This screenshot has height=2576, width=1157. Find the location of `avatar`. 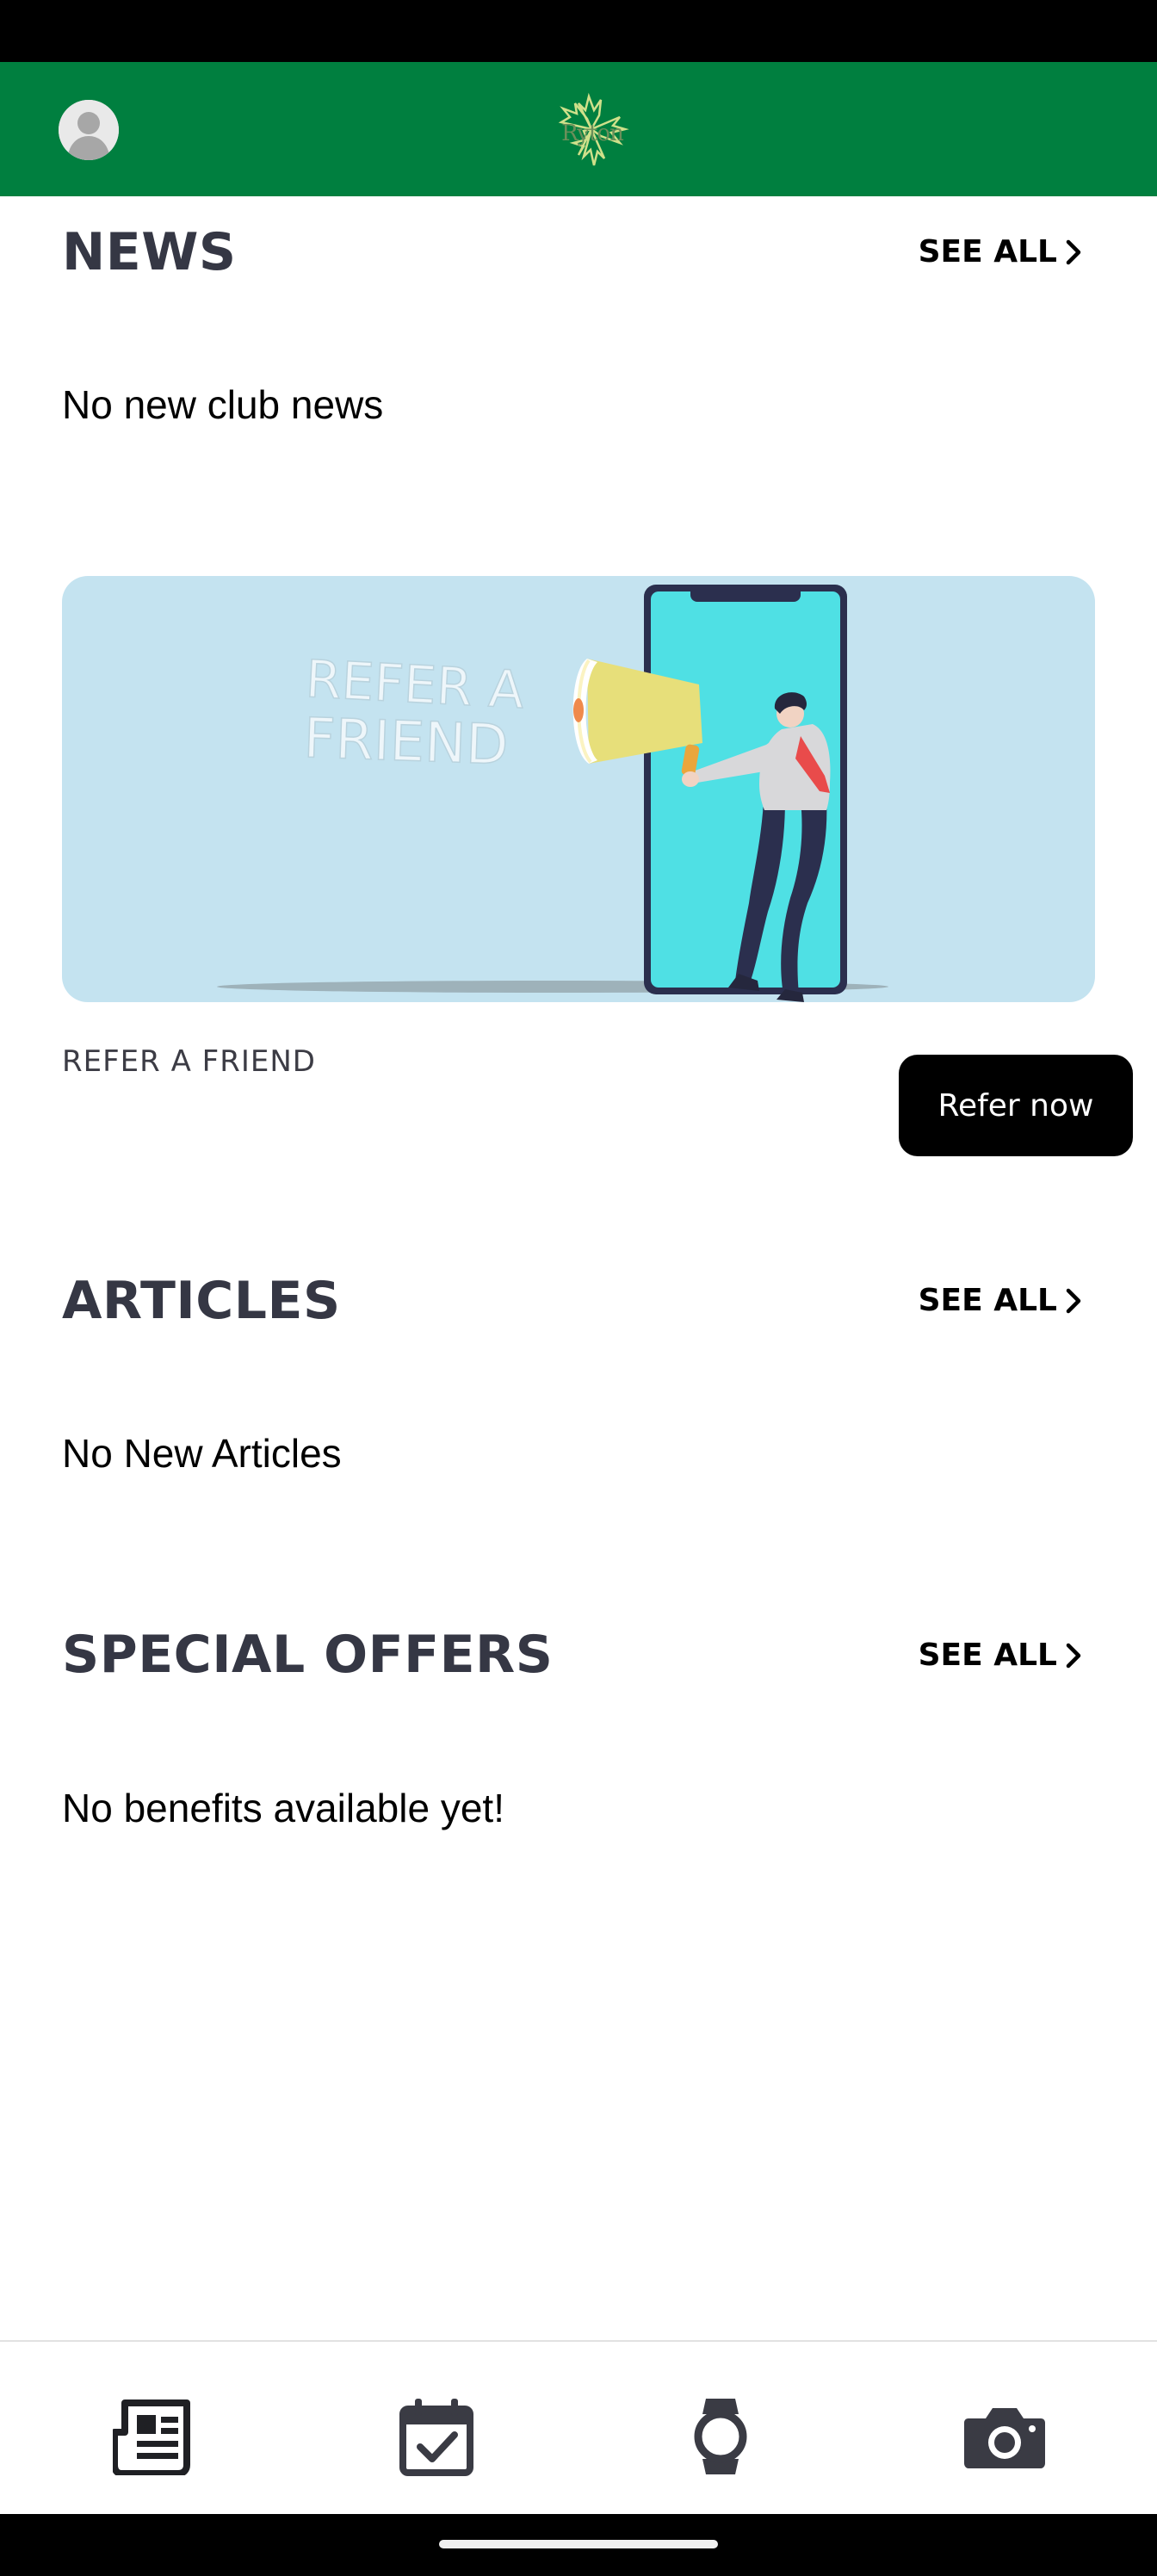

avatar is located at coordinates (89, 130).